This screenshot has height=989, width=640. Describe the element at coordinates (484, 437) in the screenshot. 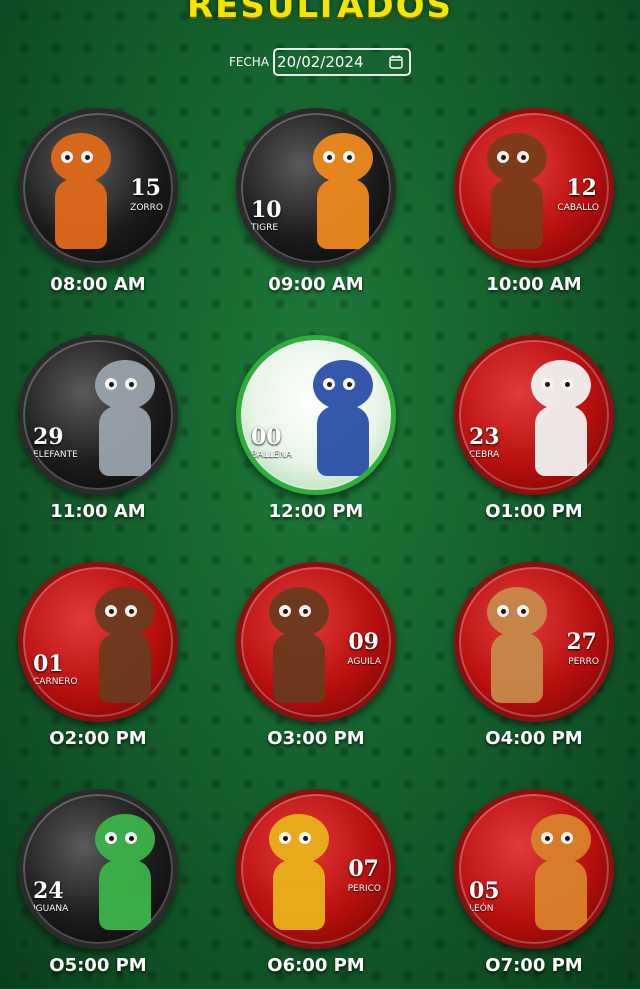

I see `animal-number: 23` at that location.